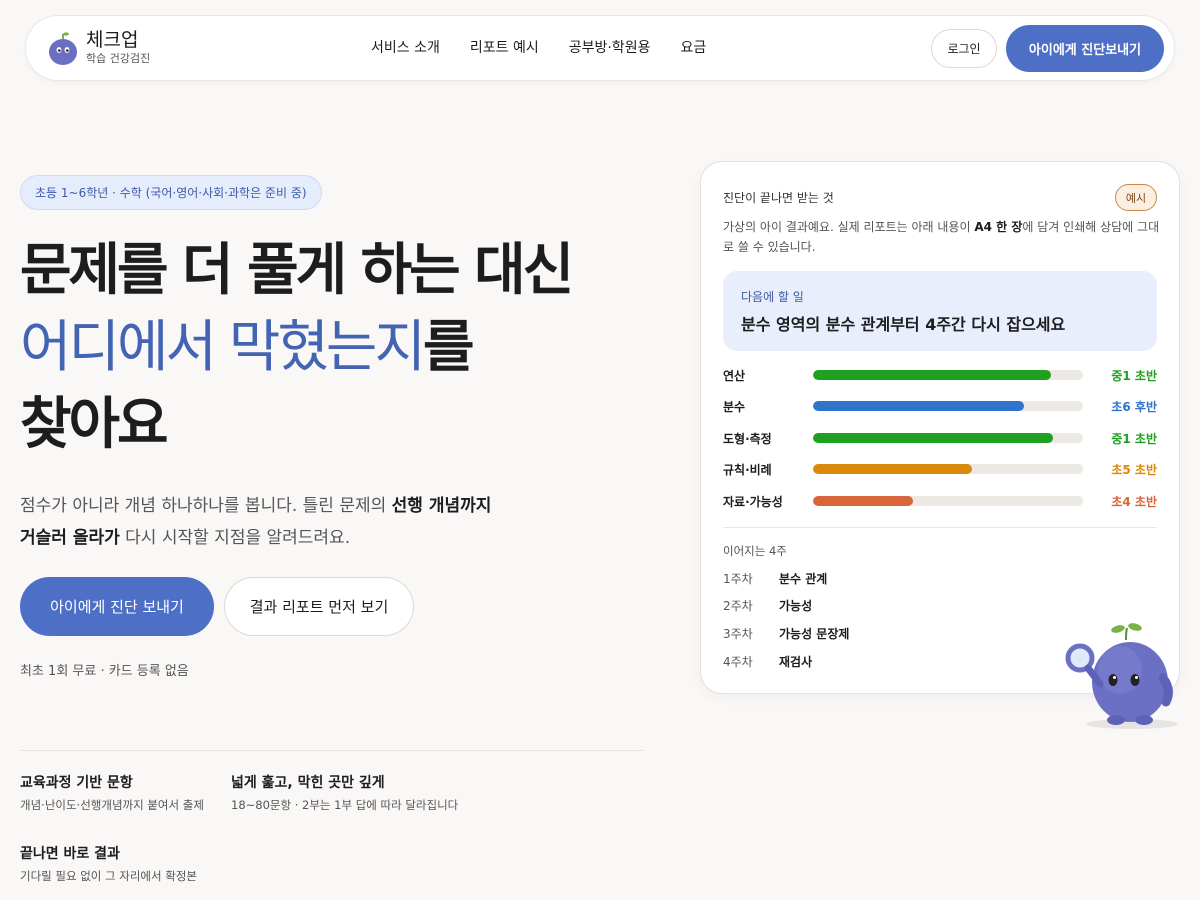 This screenshot has height=900, width=1200. I want to click on hero-title-line2-rest: 를, so click(448, 347).